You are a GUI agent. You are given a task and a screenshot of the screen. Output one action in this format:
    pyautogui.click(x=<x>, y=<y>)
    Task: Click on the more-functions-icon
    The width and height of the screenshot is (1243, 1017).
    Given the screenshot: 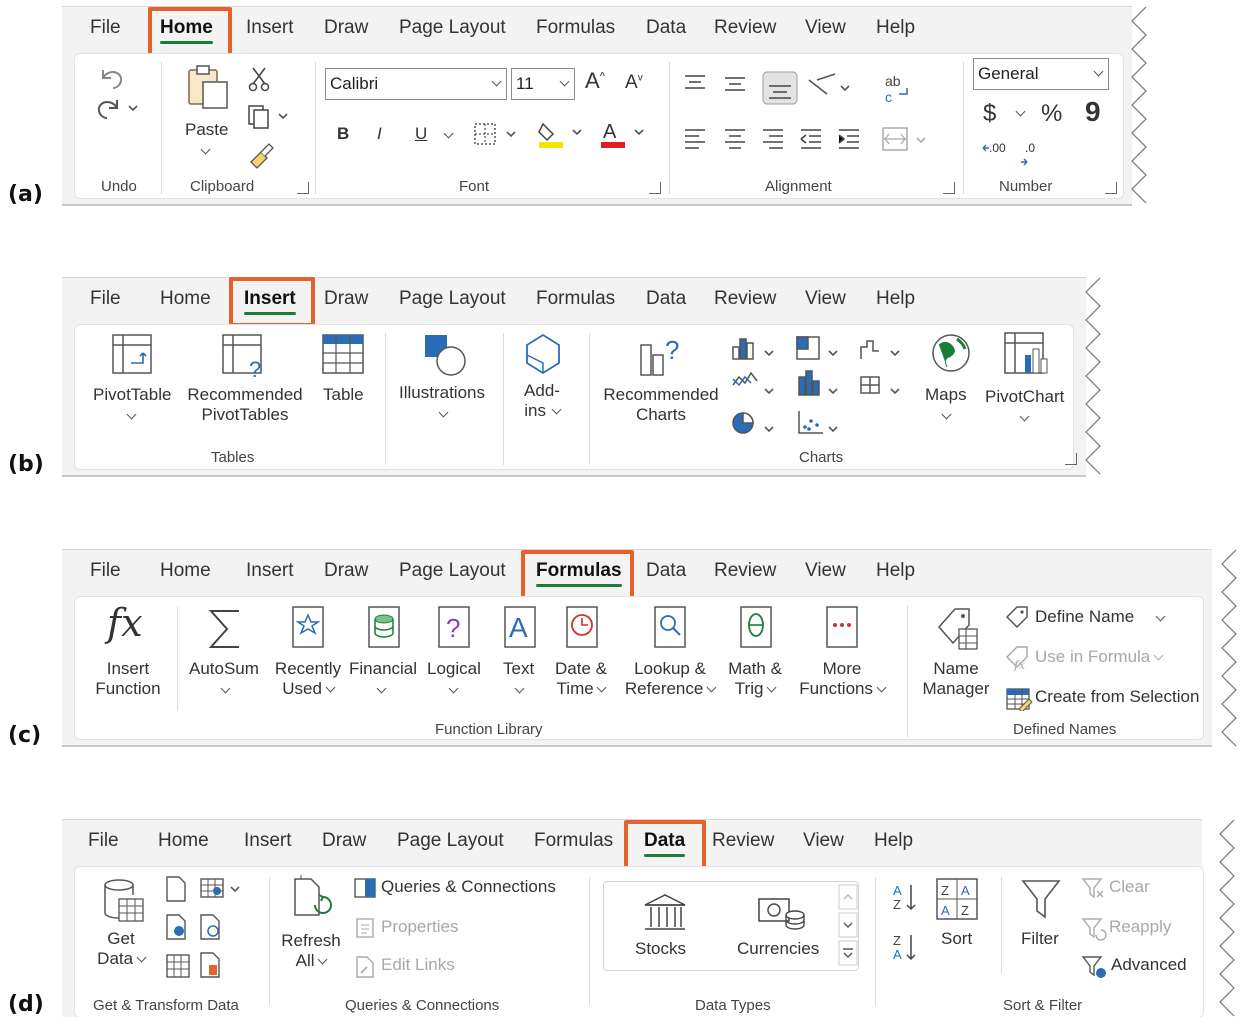 What is the action you would take?
    pyautogui.click(x=842, y=628)
    